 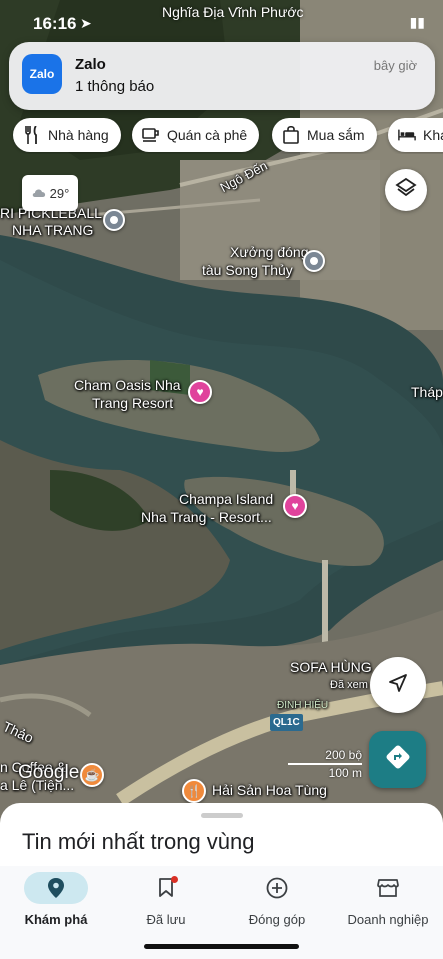 I want to click on notification-time: bây giờ, so click(x=395, y=65).